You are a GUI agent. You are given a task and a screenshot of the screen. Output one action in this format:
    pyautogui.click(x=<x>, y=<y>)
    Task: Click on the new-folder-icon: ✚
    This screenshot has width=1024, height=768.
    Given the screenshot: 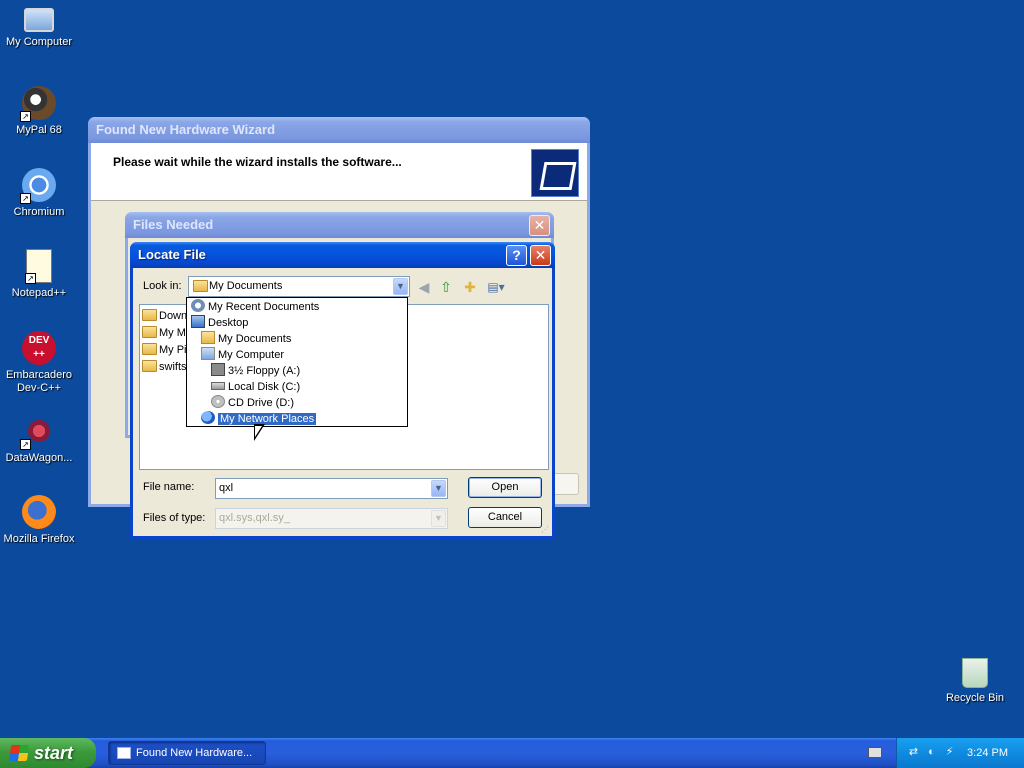 What is the action you would take?
    pyautogui.click(x=470, y=287)
    